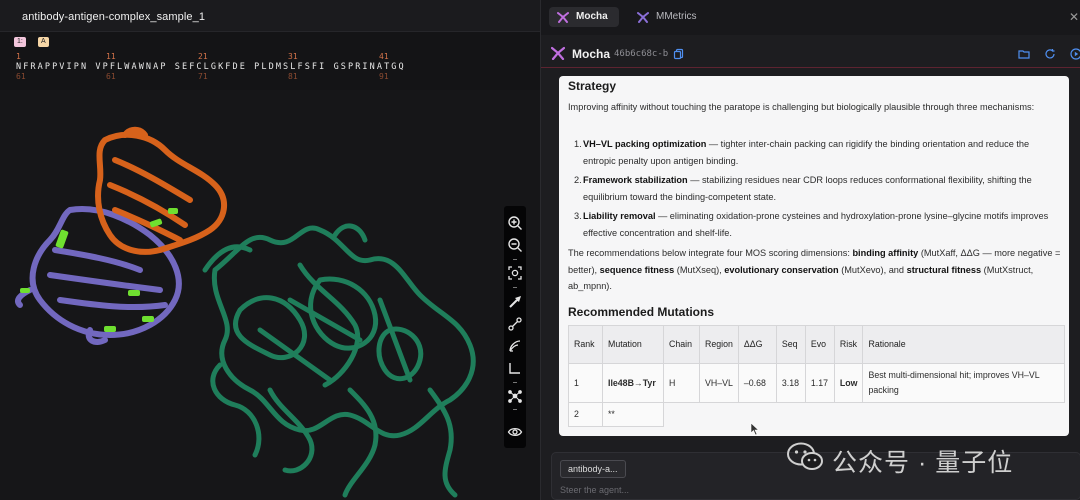 The width and height of the screenshot is (1080, 500). Describe the element at coordinates (592, 16) in the screenshot. I see `tab-label: Mocha` at that location.